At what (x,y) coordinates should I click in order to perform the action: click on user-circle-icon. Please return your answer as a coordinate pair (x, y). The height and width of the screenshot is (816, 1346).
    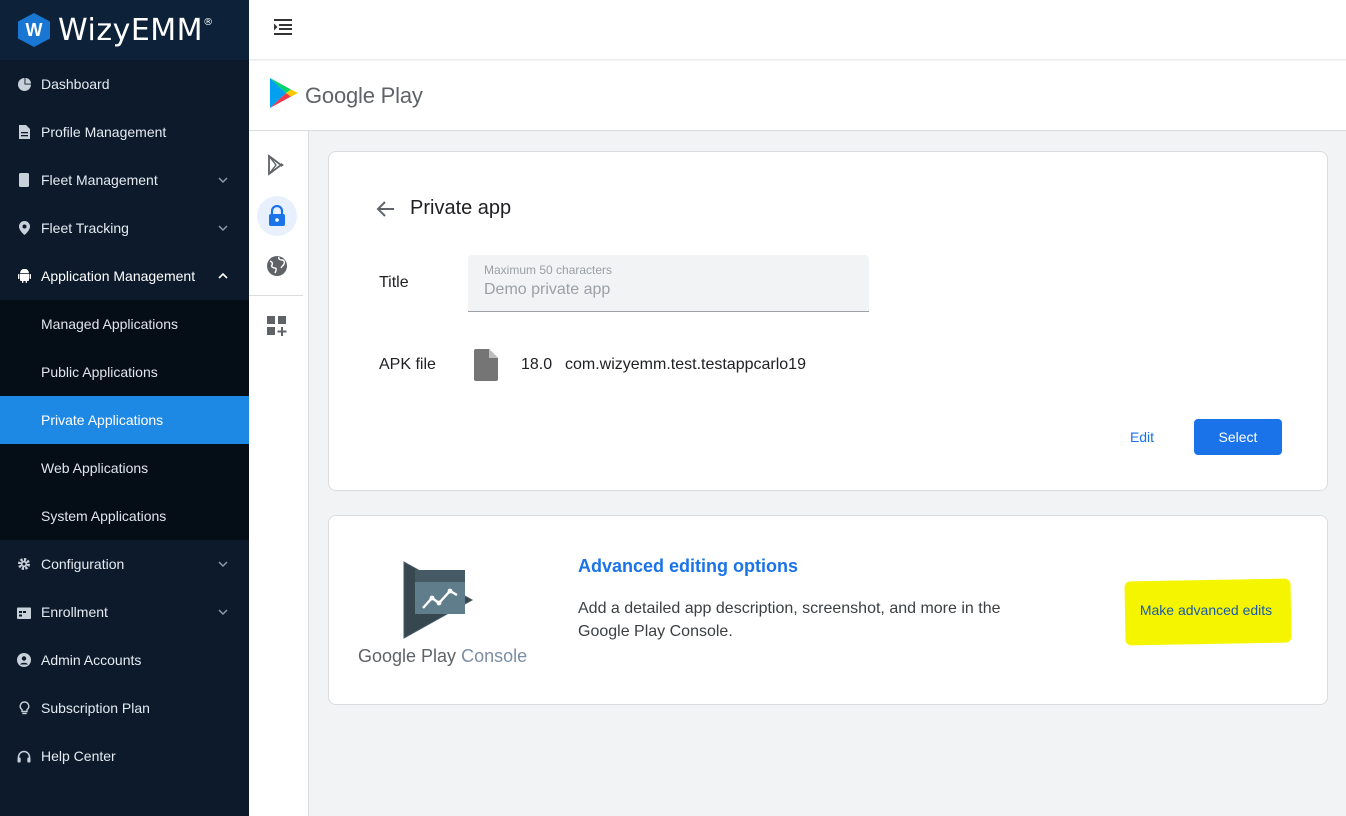
    Looking at the image, I should click on (24, 660).